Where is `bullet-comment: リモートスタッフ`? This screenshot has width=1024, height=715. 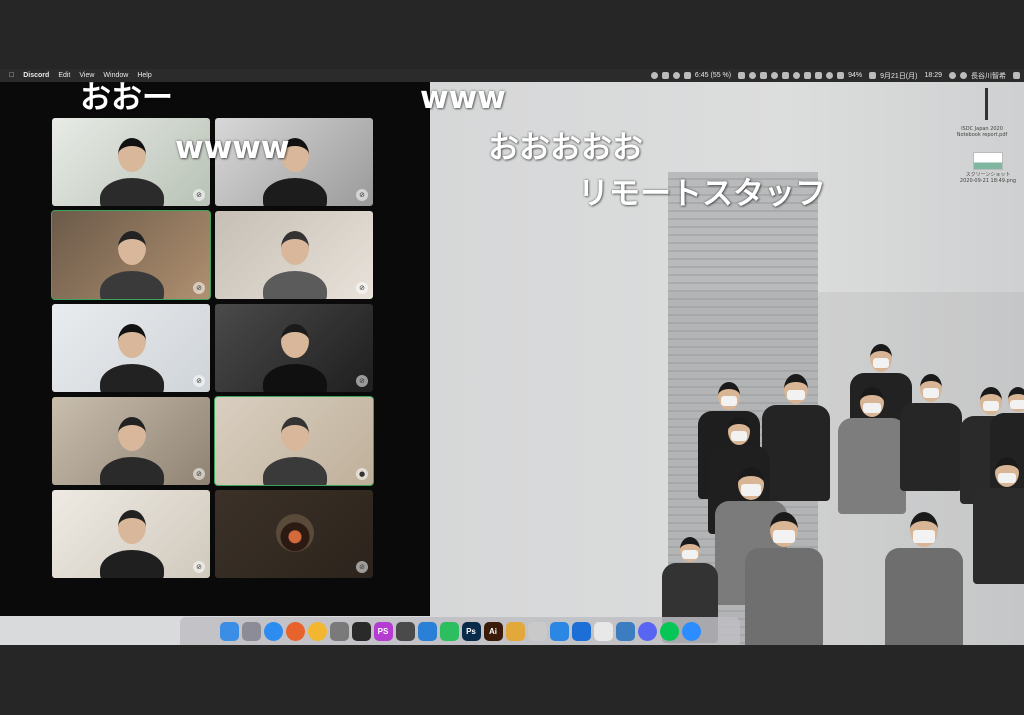
bullet-comment: リモートスタッフ is located at coordinates (702, 194).